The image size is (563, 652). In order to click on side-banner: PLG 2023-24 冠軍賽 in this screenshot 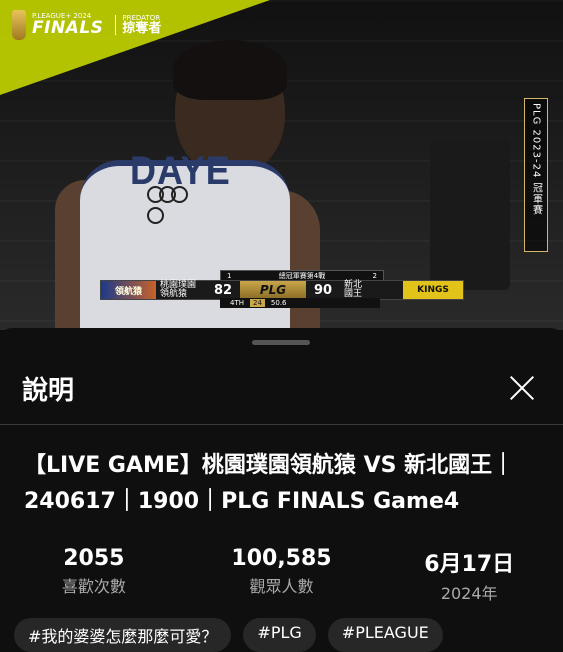, I will do `click(536, 175)`.